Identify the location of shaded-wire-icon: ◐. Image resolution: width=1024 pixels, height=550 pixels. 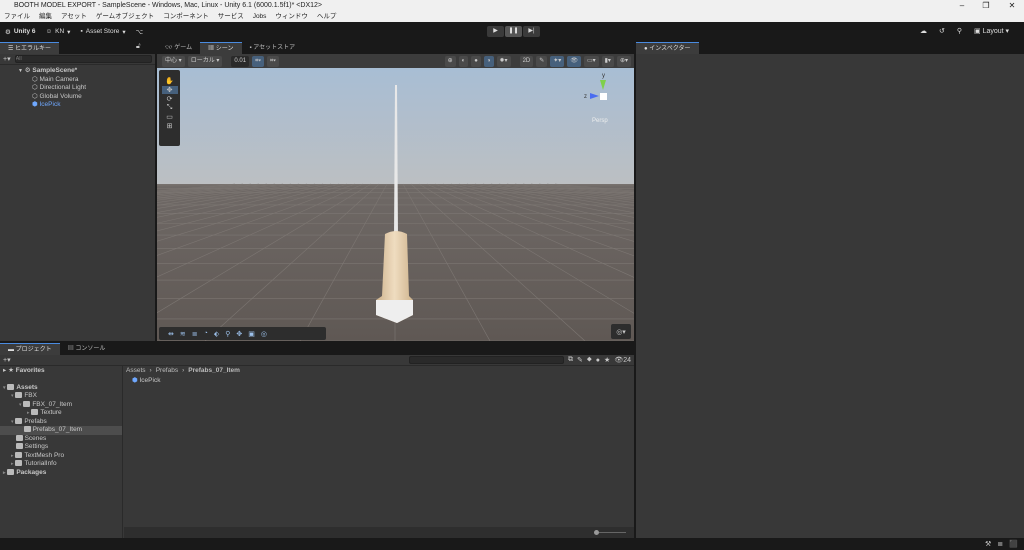
(463, 61).